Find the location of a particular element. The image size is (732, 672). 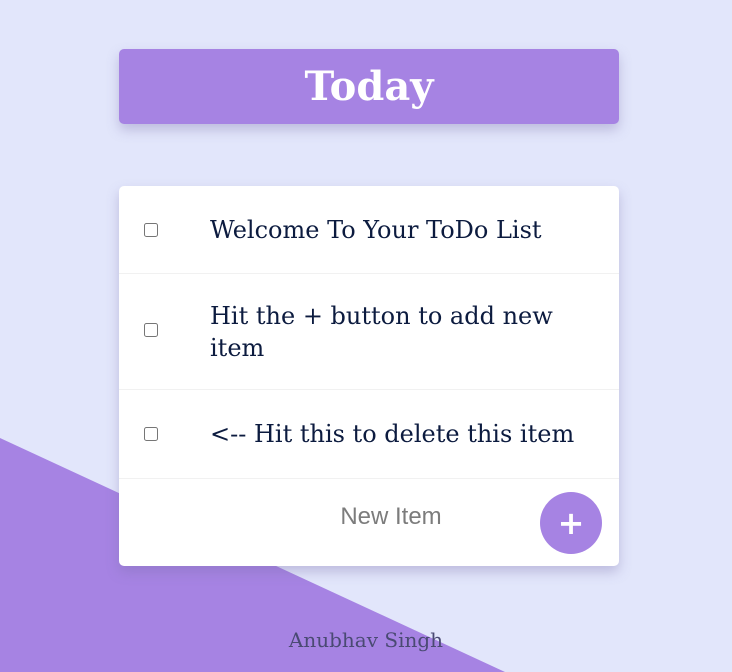

plus-icon: + is located at coordinates (571, 523).